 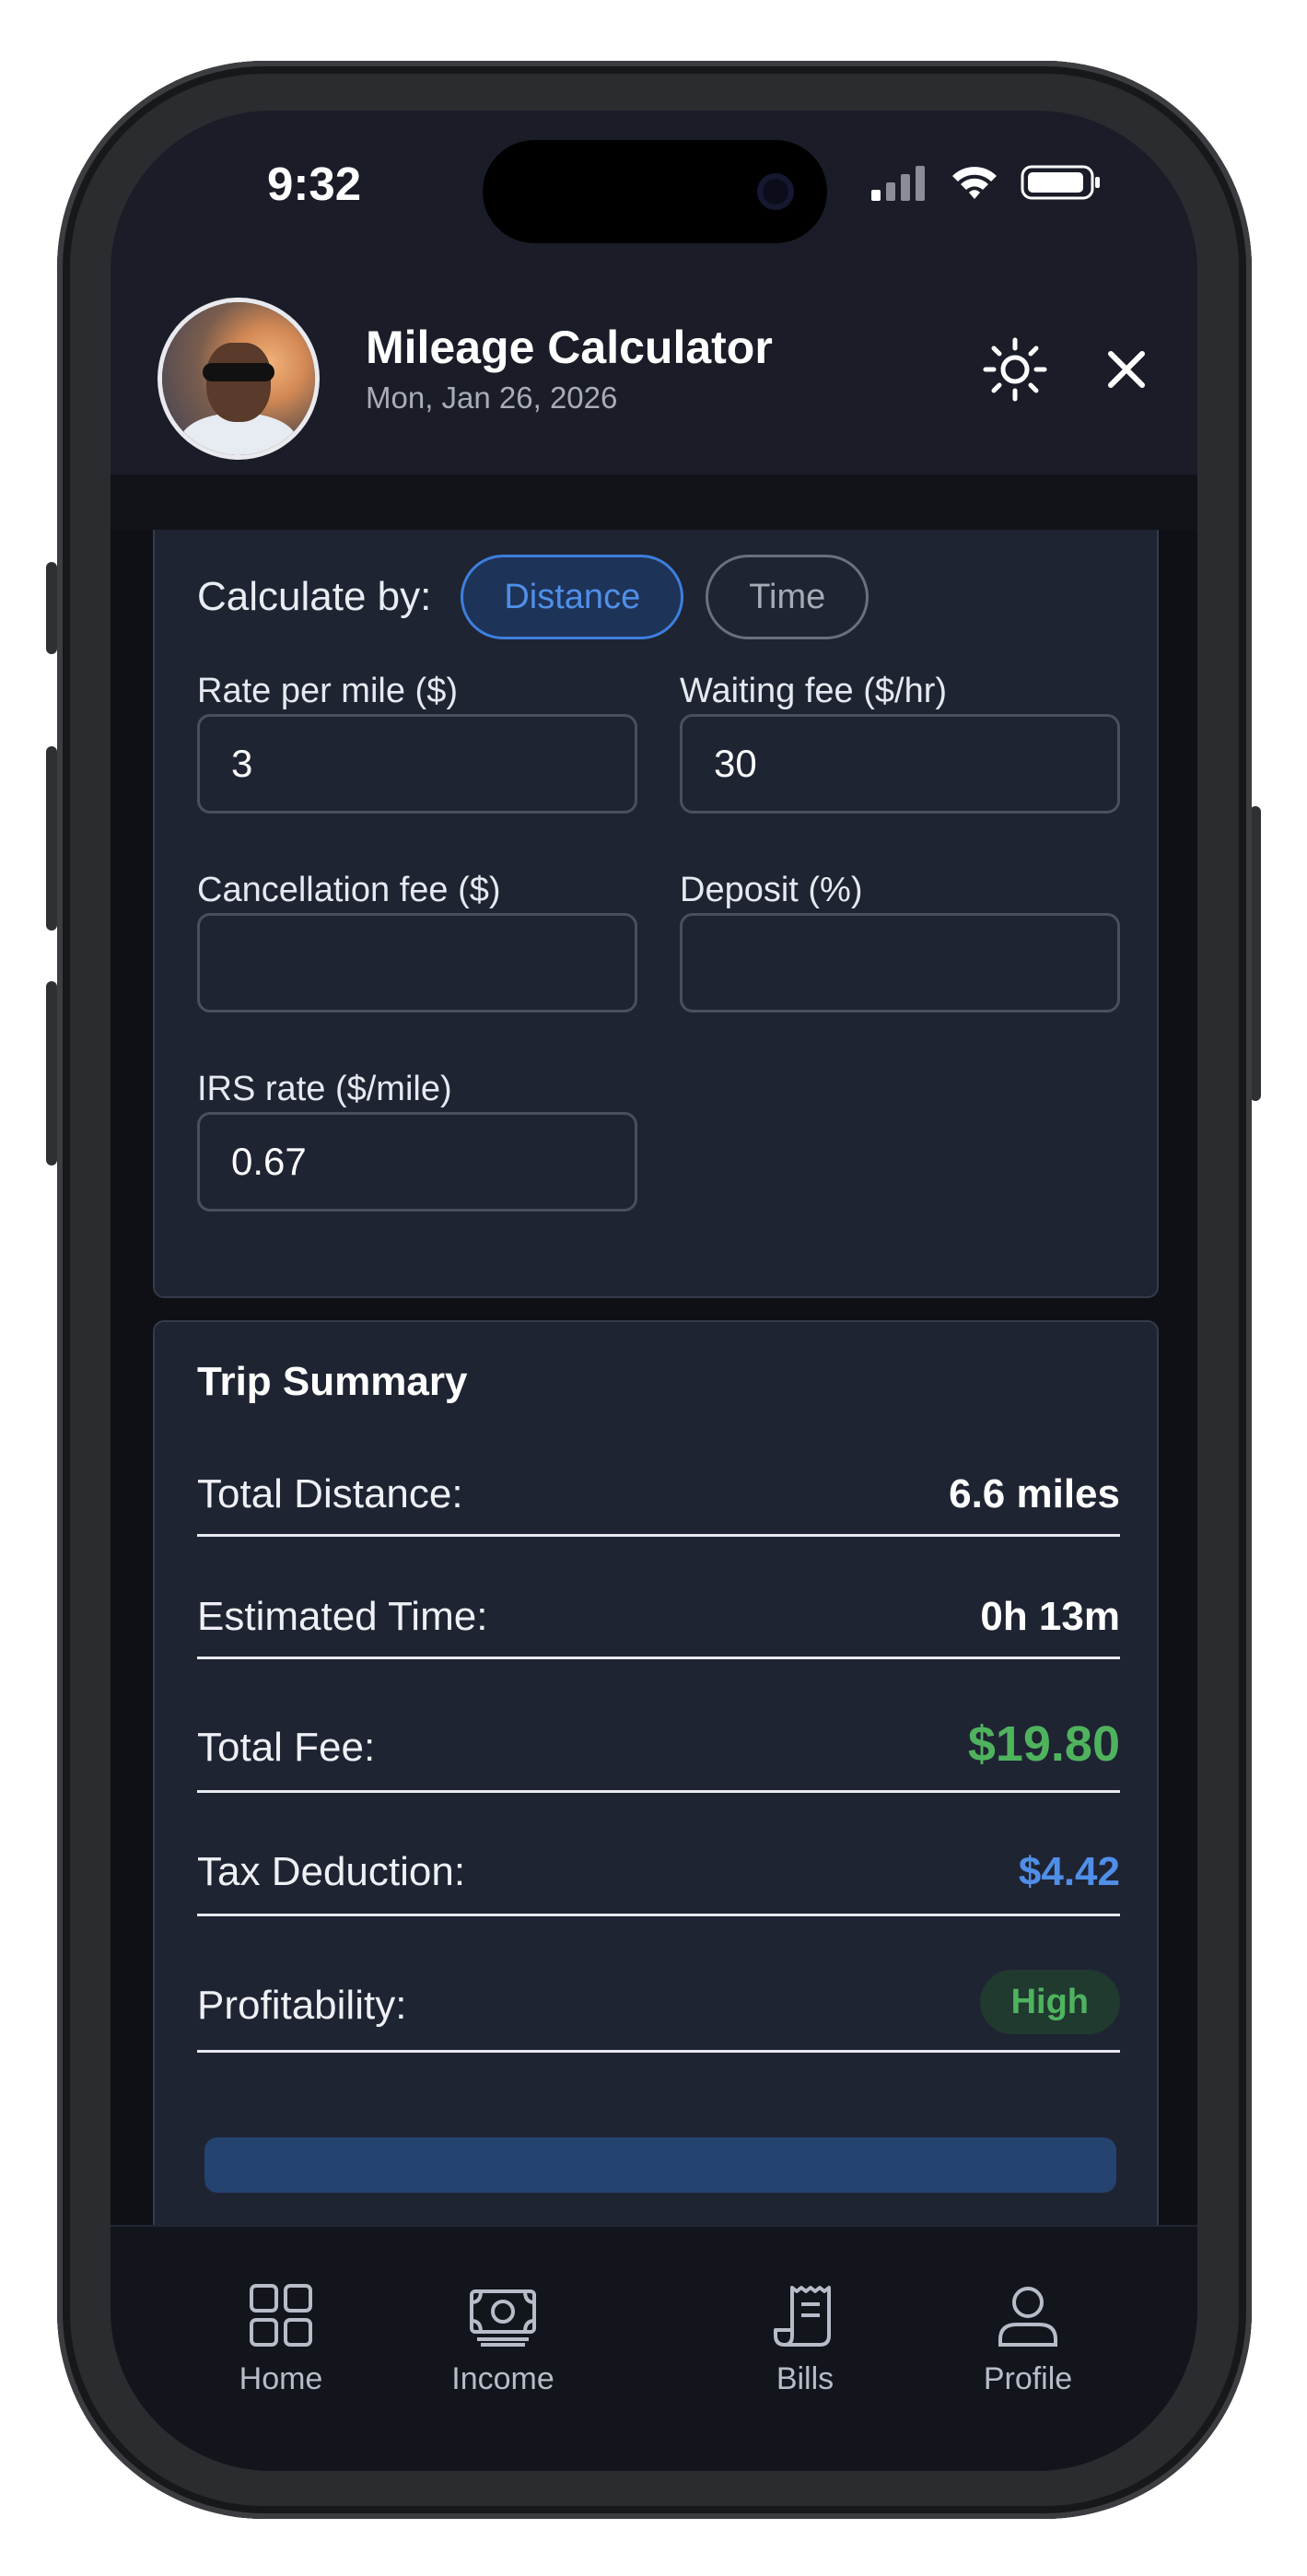 I want to click on receipt-icon, so click(x=803, y=2316).